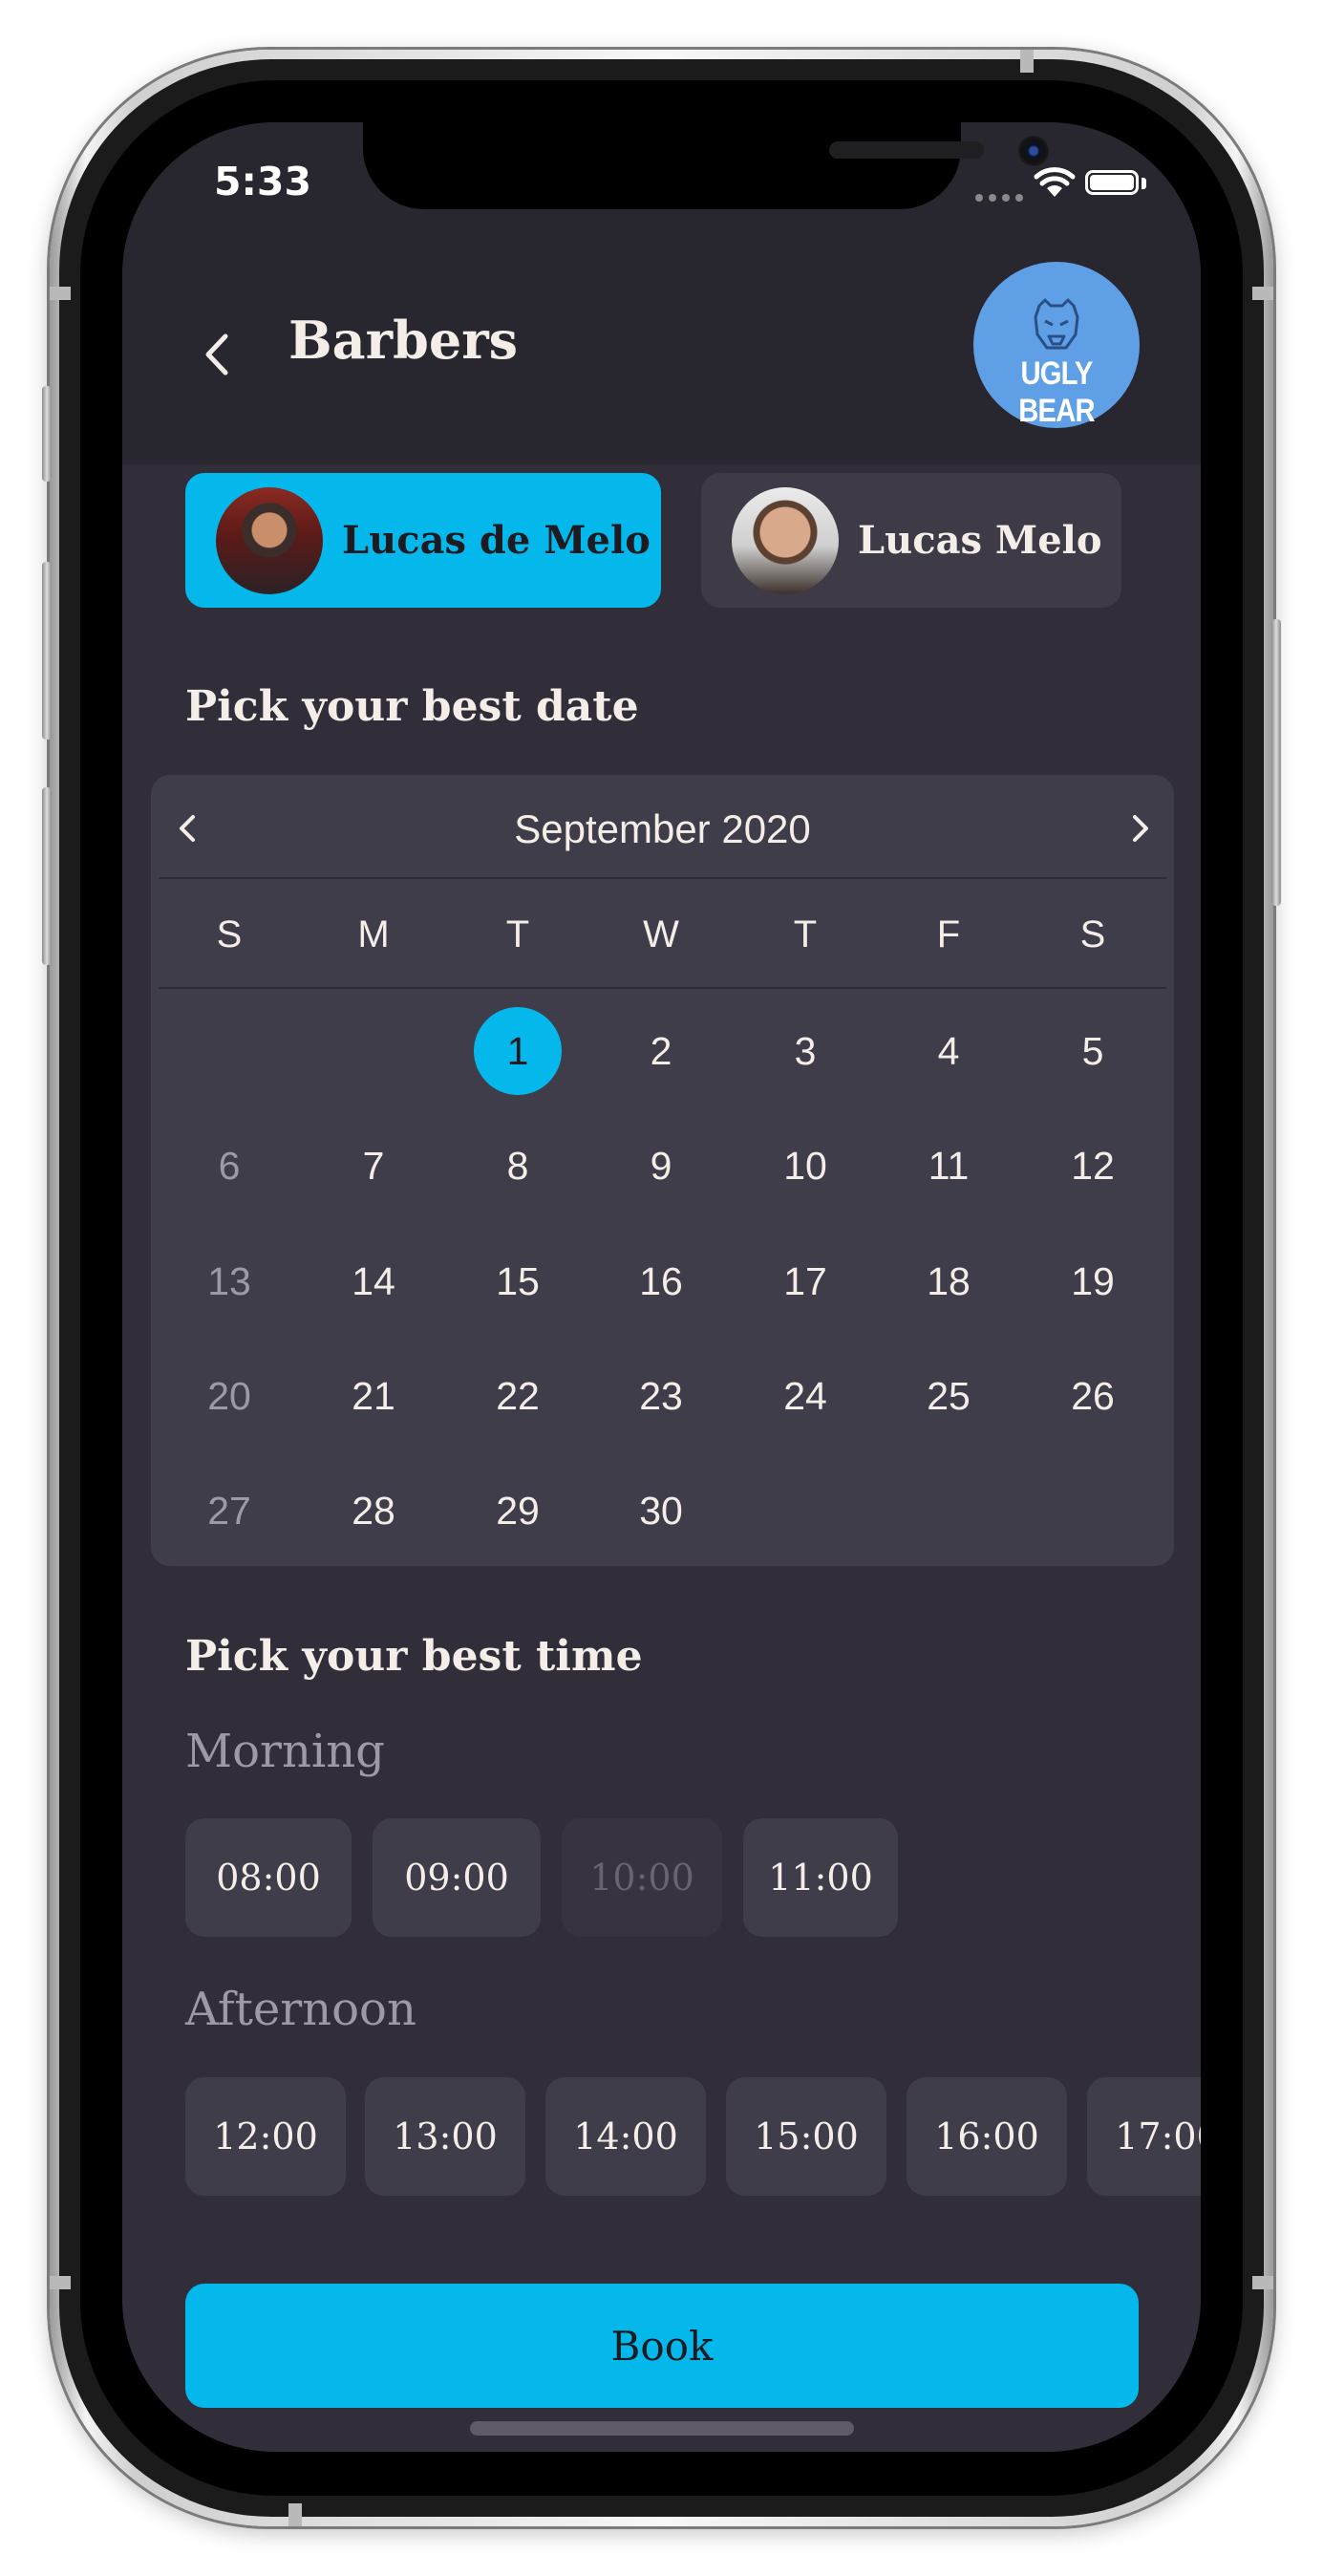  Describe the element at coordinates (661, 1510) in the screenshot. I see `calendar-day: 30` at that location.